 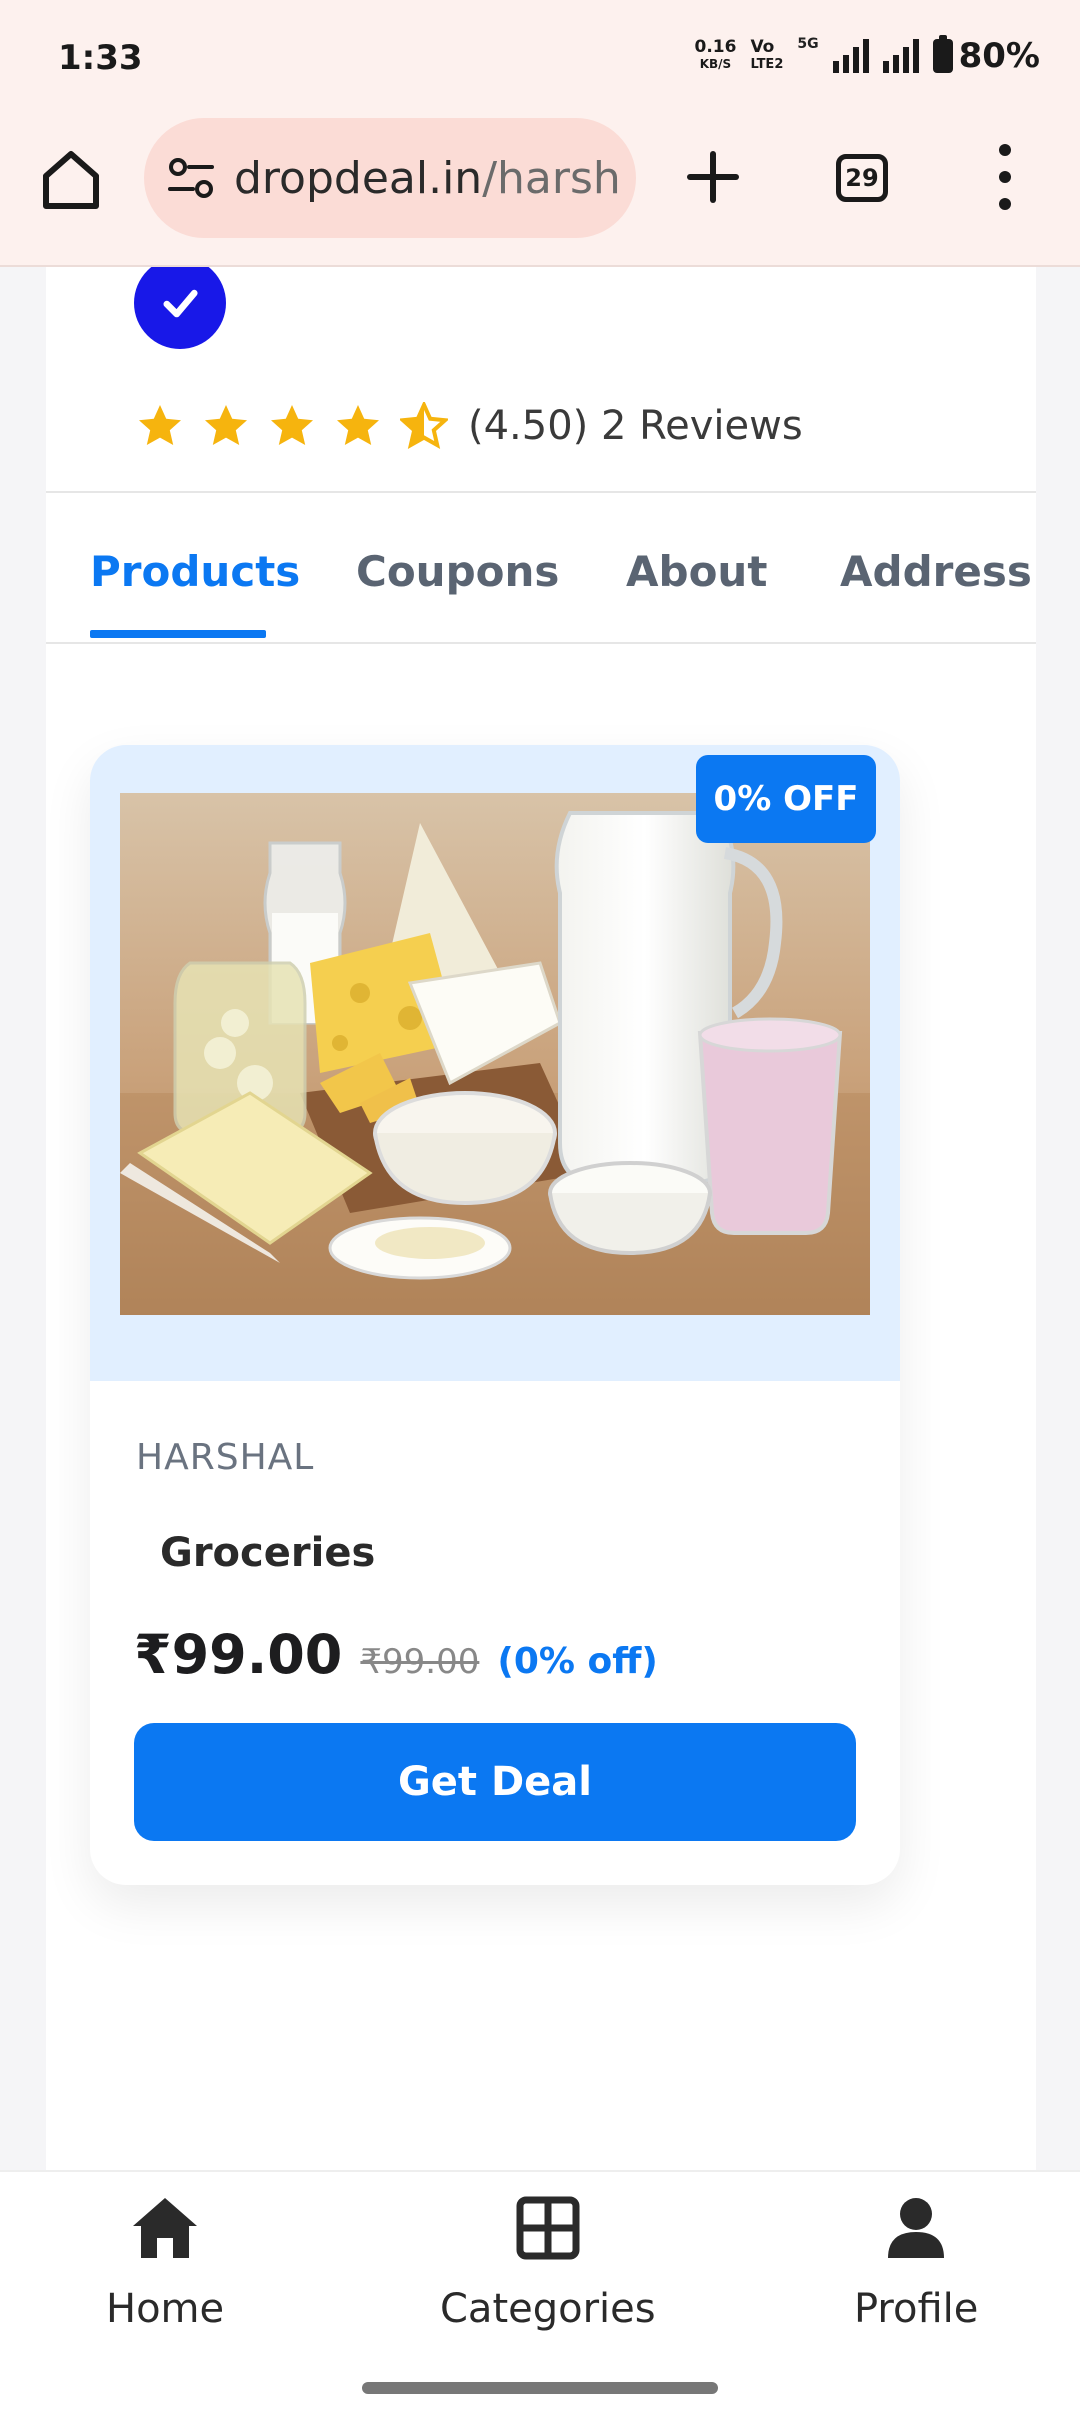 I want to click on bottom-navigation: Home Categories Profile, so click(x=540, y=2267).